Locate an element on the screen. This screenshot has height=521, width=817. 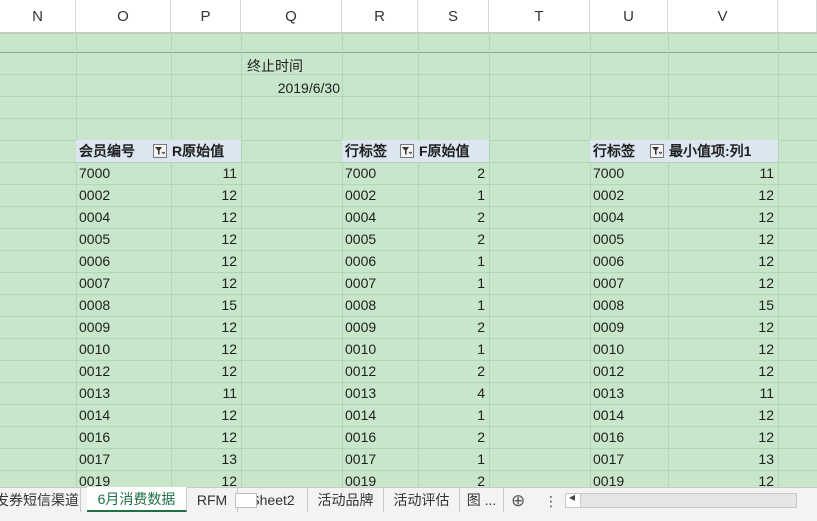
pivot-r-row-label: 0010 is located at coordinates (123, 349).